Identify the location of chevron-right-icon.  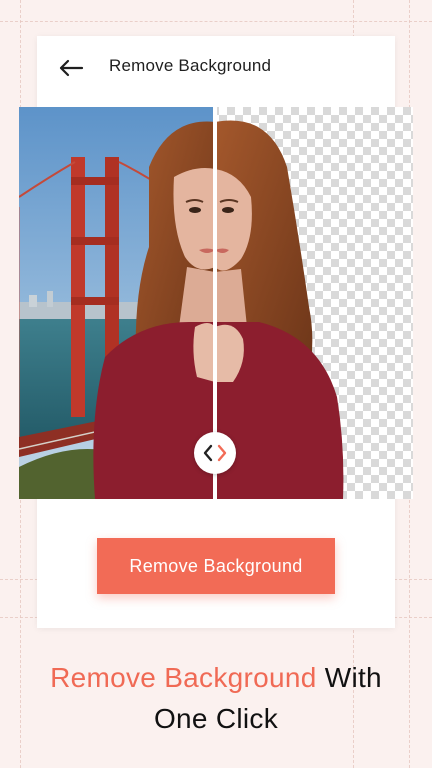
(222, 453).